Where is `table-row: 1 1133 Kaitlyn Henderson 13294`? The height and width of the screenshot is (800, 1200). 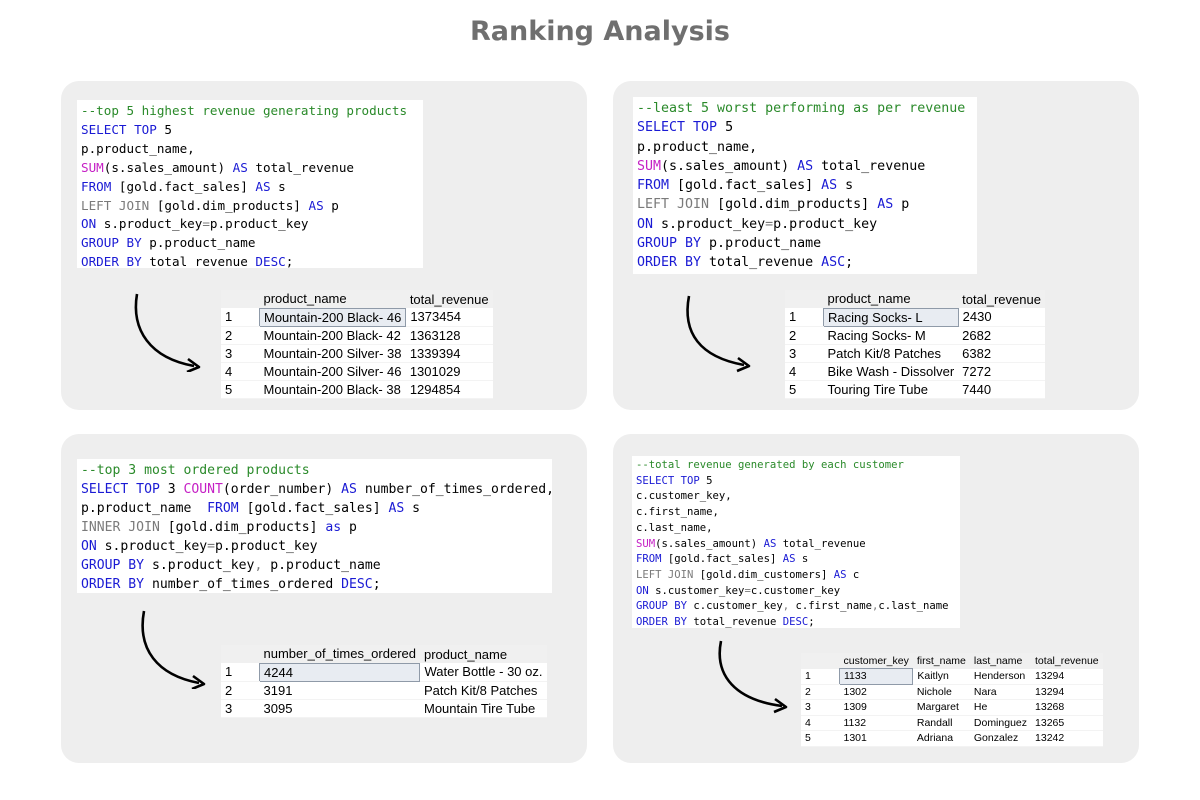
table-row: 1 1133 Kaitlyn Henderson 13294 is located at coordinates (952, 676).